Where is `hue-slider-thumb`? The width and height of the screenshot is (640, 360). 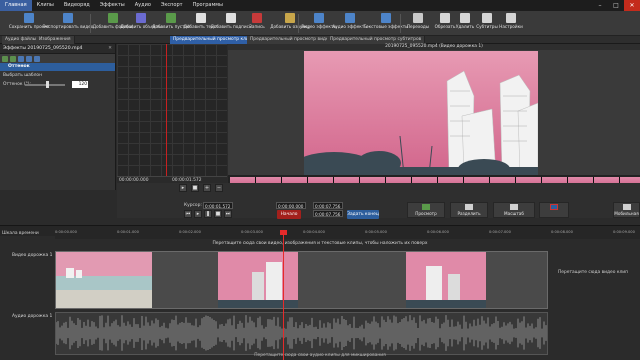
hue-slider-thumb is located at coordinates (47, 84).